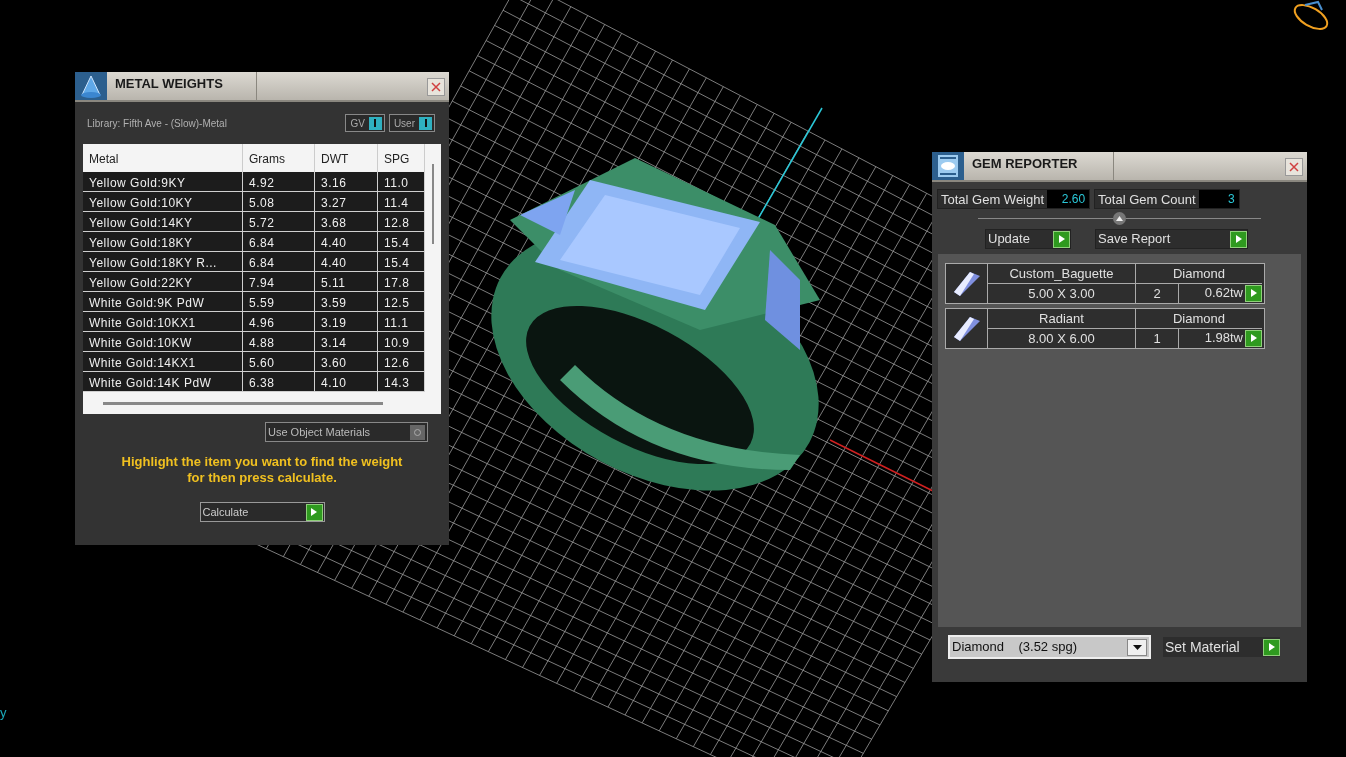 Image resolution: width=1346 pixels, height=757 pixels. I want to click on action-button: Save Report, so click(1171, 239).